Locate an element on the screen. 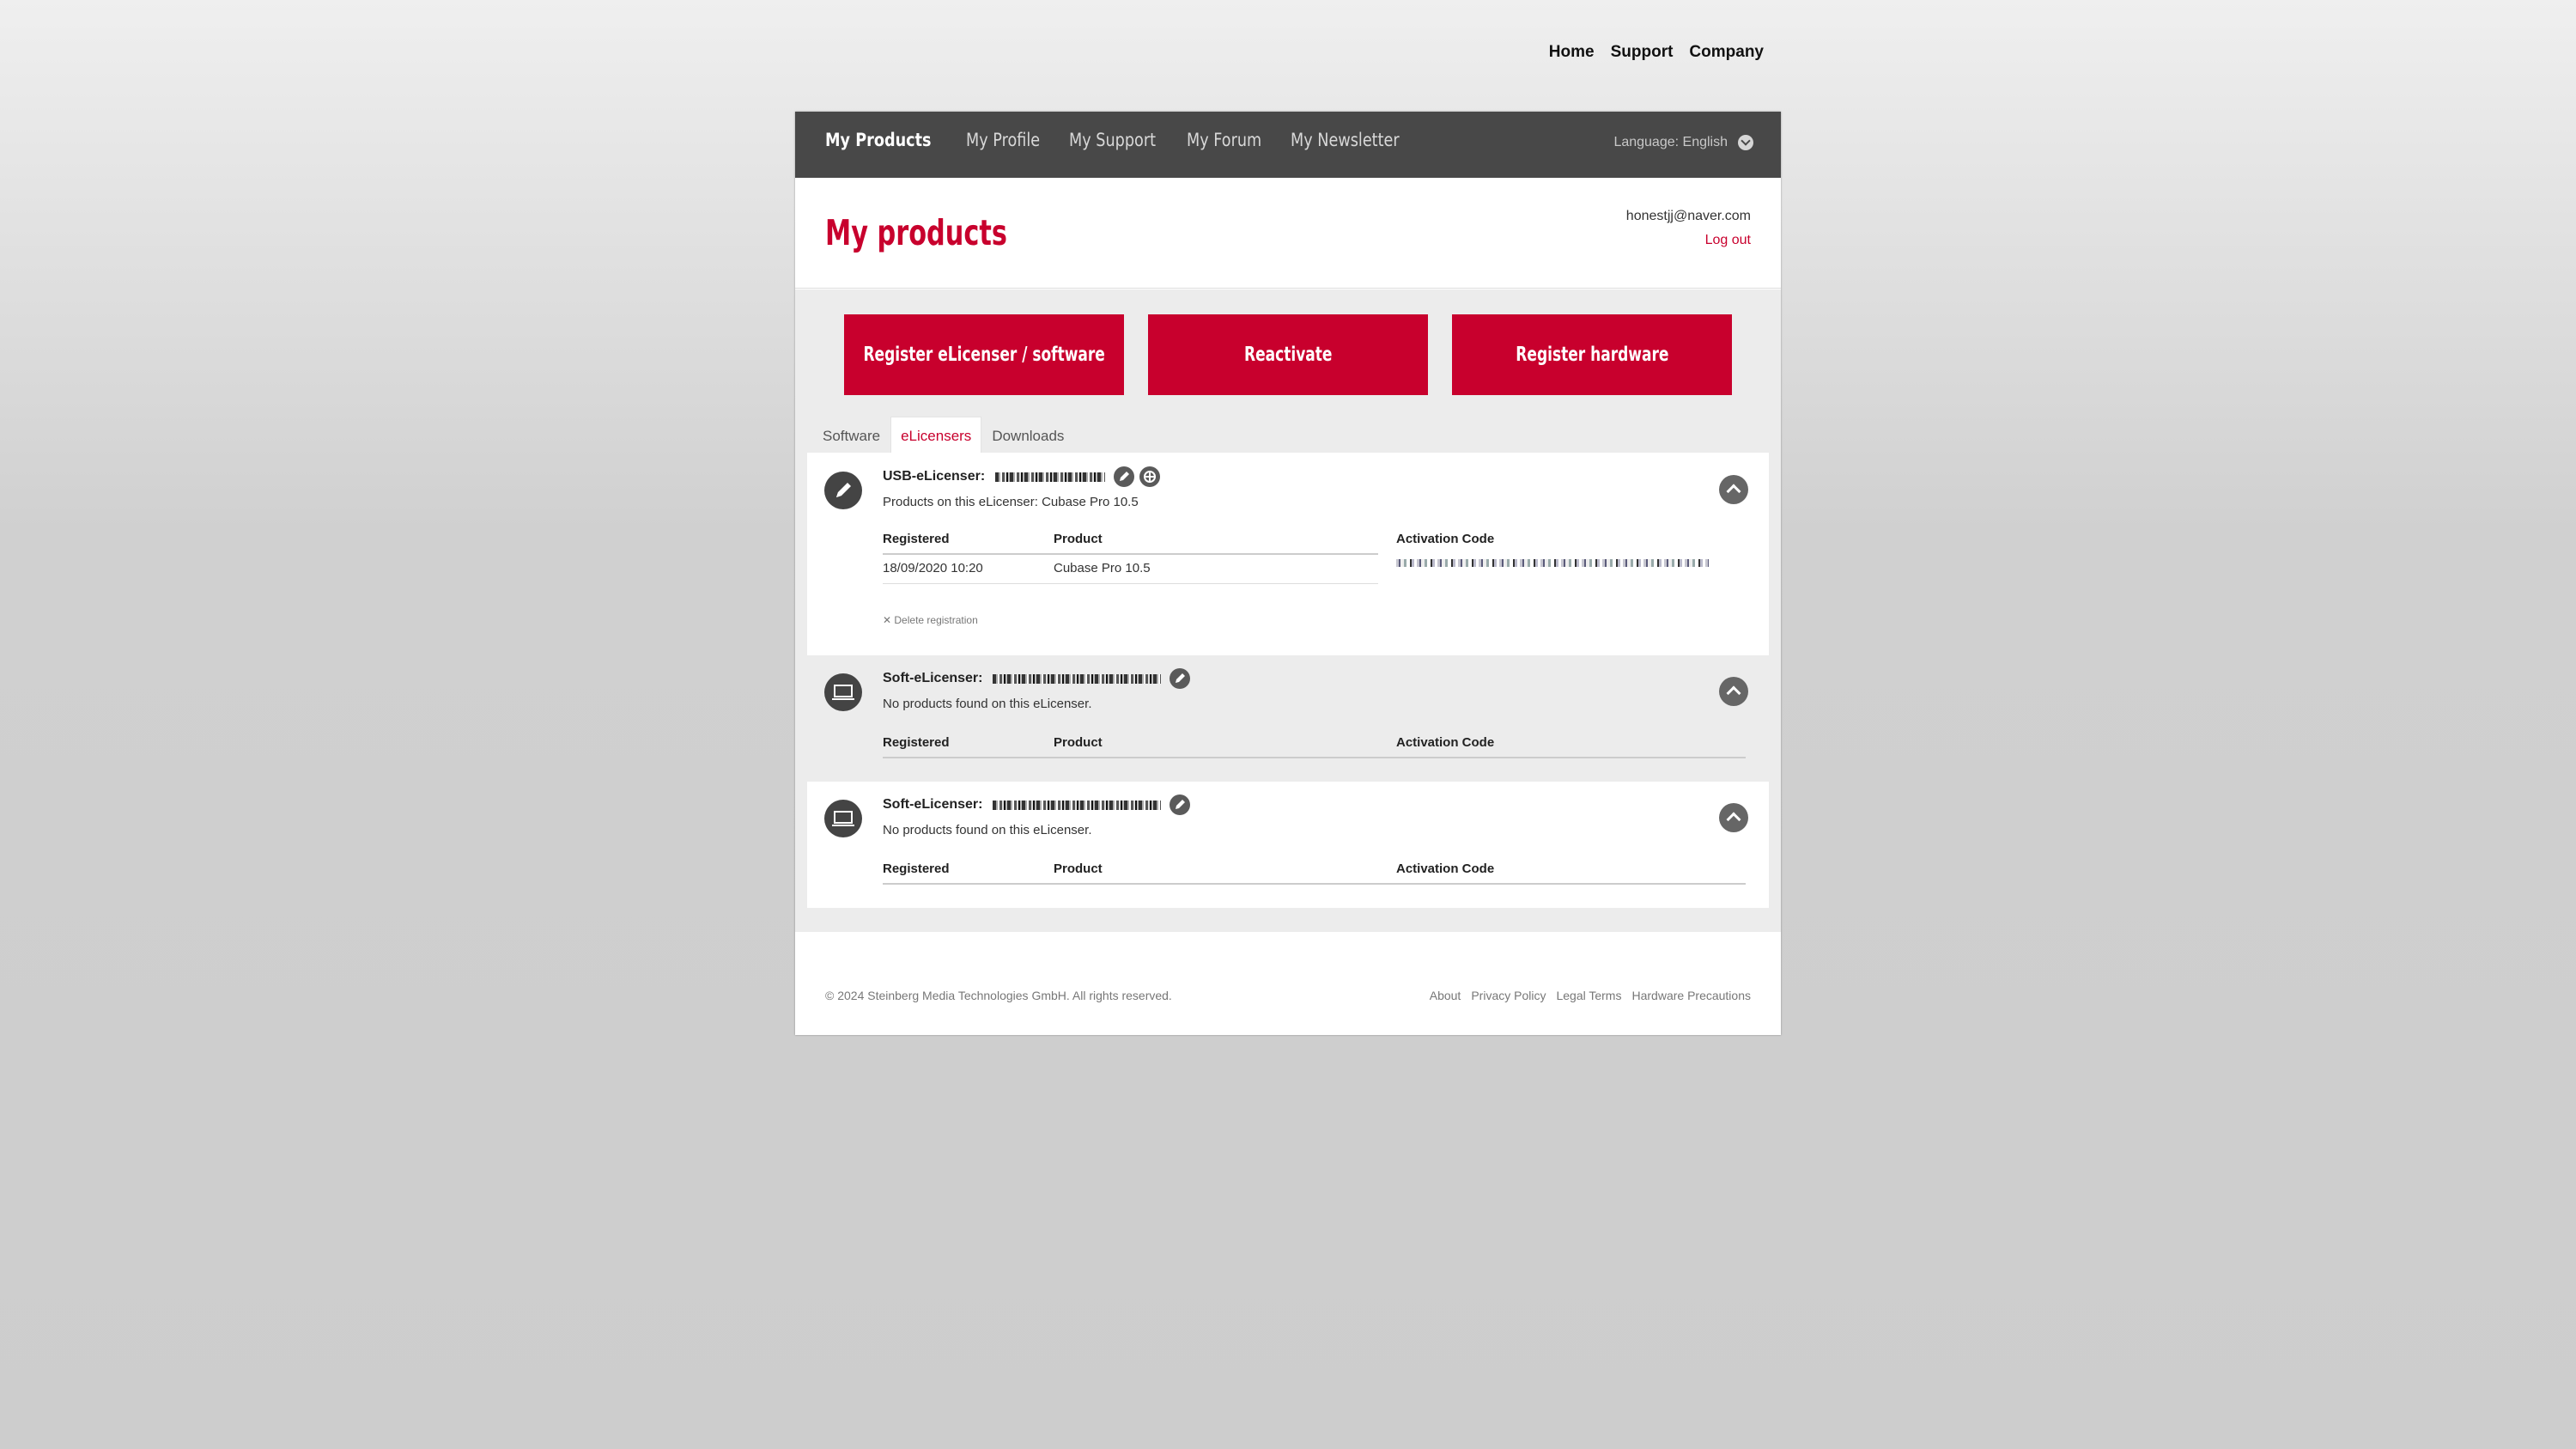 The height and width of the screenshot is (1449, 2576). chevron-down-icon is located at coordinates (1745, 142).